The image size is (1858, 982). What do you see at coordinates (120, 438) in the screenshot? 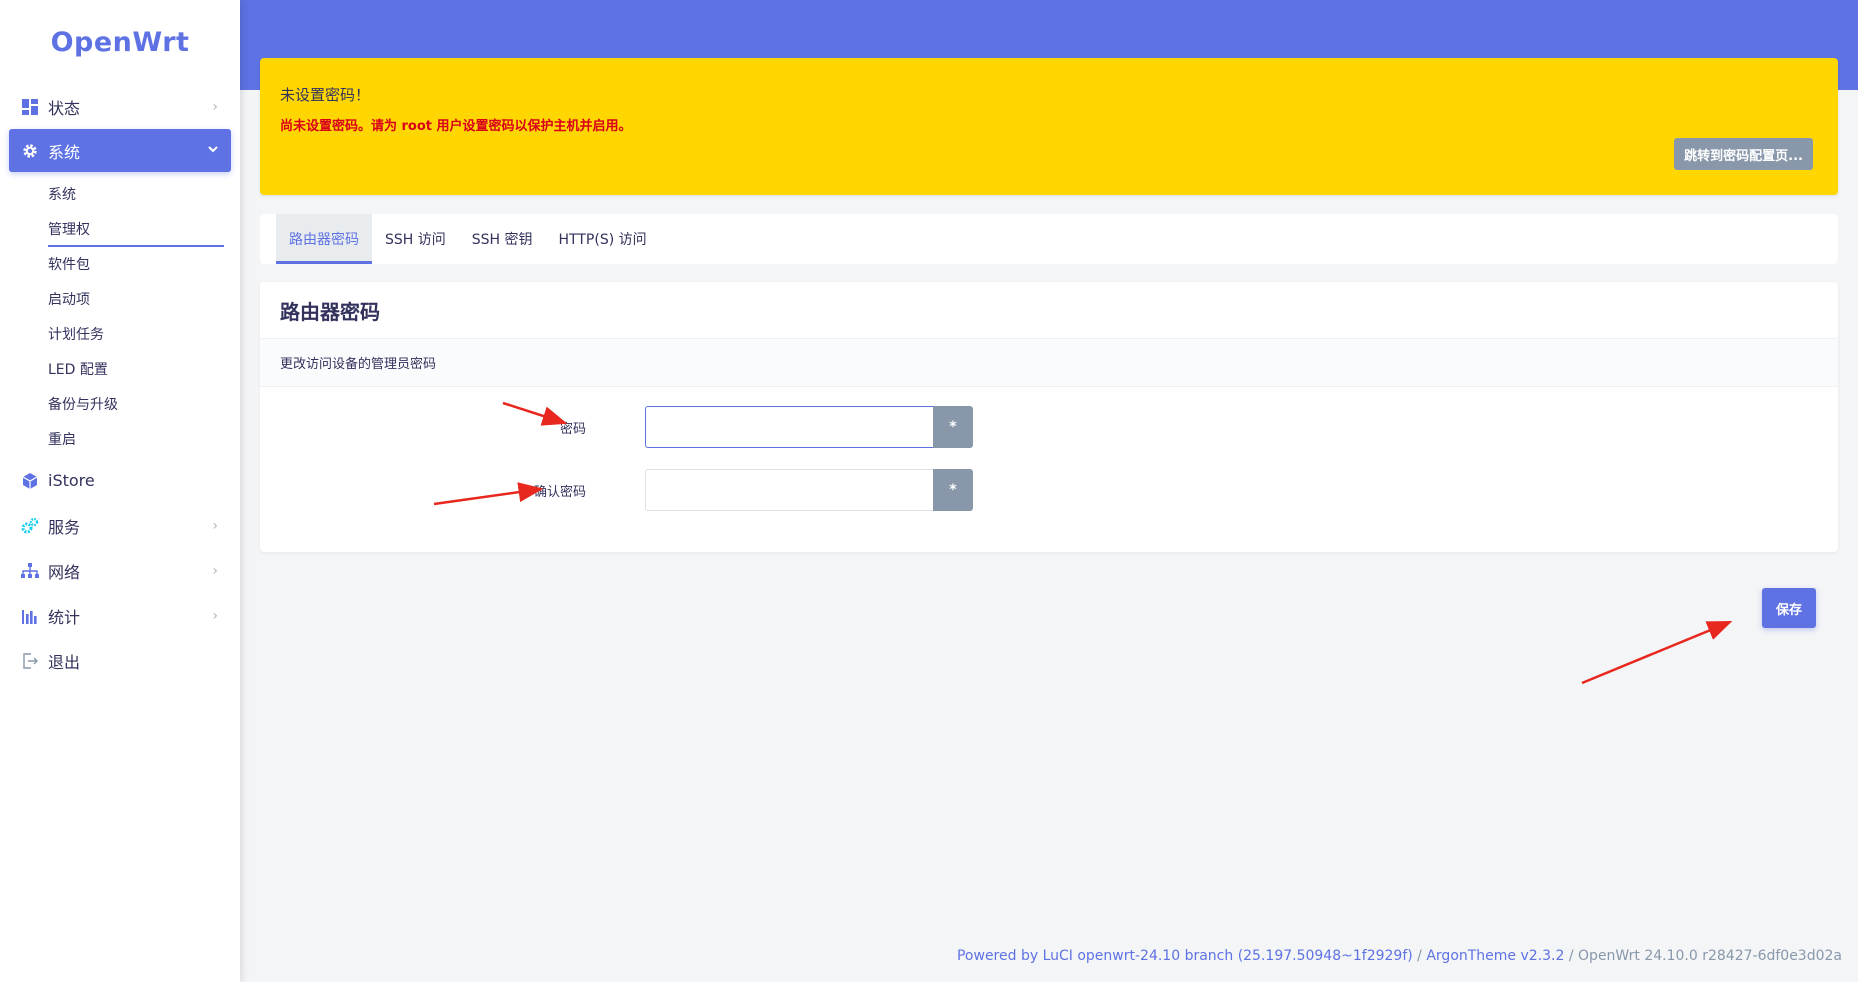
I see `submenu-item-reboot: 重启` at bounding box center [120, 438].